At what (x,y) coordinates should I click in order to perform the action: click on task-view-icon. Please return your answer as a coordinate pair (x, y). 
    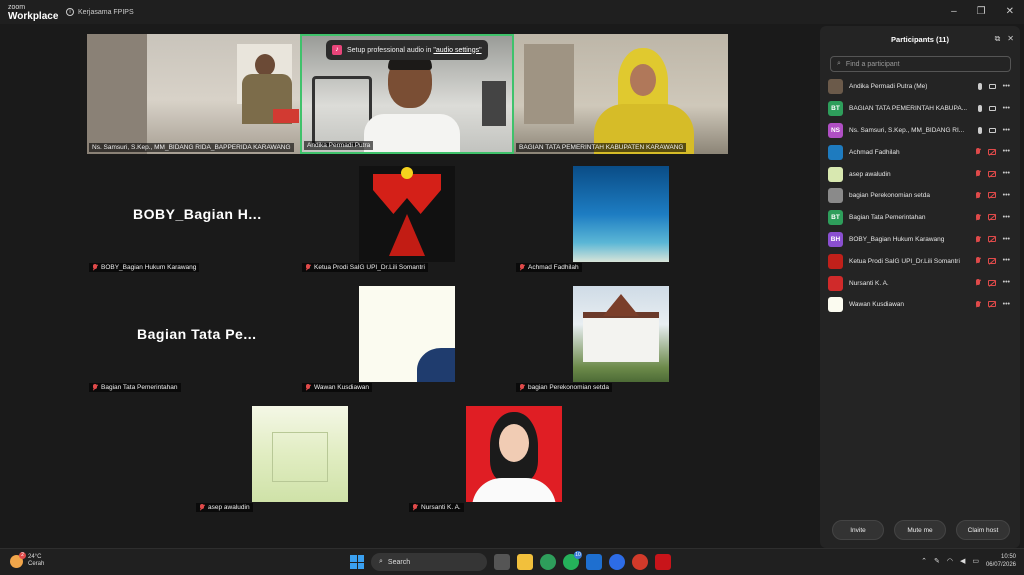
    Looking at the image, I should click on (502, 562).